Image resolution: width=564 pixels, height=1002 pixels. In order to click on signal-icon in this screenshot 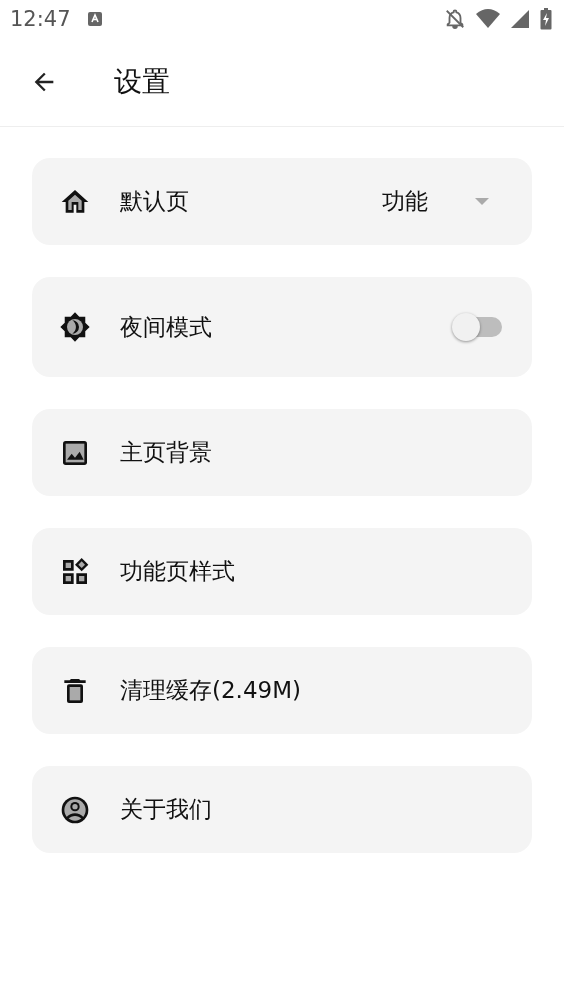, I will do `click(520, 19)`.